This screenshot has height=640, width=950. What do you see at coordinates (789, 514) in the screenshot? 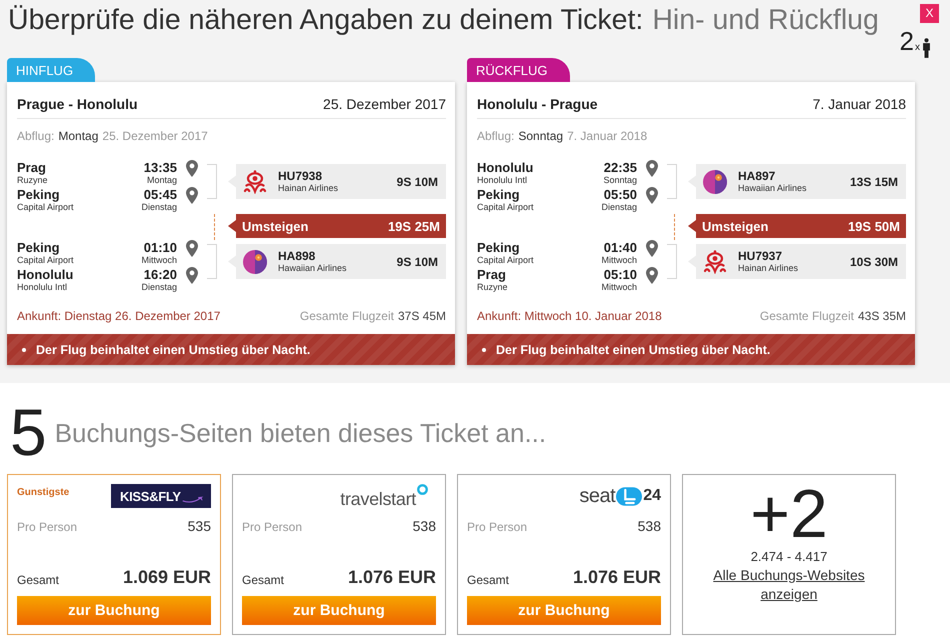
I see `more-count: +2` at bounding box center [789, 514].